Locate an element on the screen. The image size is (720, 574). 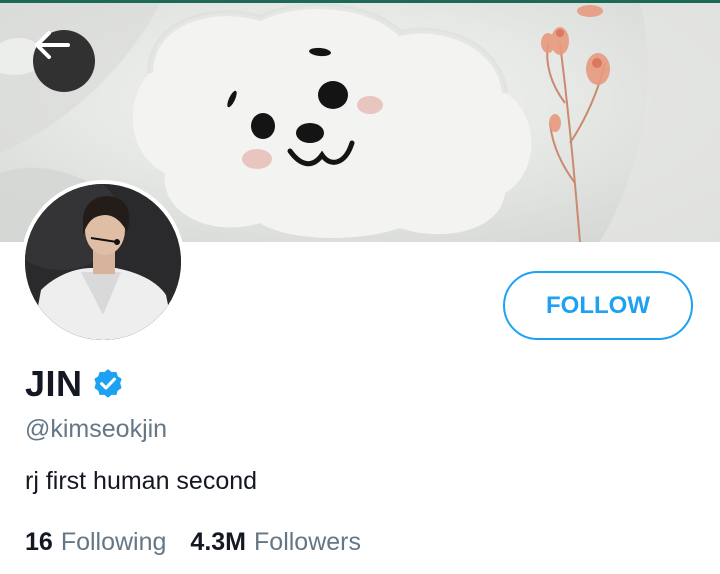
back-button is located at coordinates (64, 61).